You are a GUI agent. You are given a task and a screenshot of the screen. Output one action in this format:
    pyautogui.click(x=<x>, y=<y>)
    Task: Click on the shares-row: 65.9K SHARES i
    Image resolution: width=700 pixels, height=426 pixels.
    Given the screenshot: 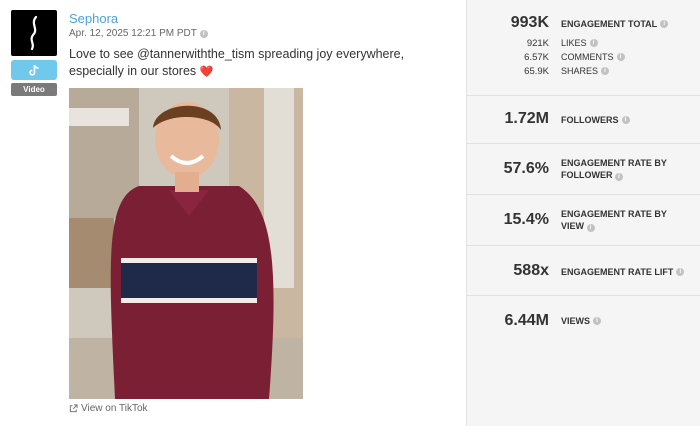 What is the action you would take?
    pyautogui.click(x=583, y=72)
    